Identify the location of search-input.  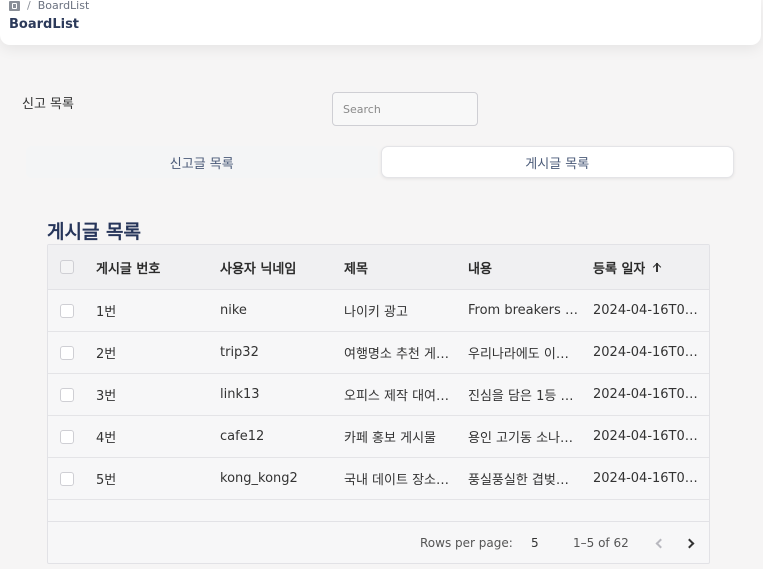
(405, 109).